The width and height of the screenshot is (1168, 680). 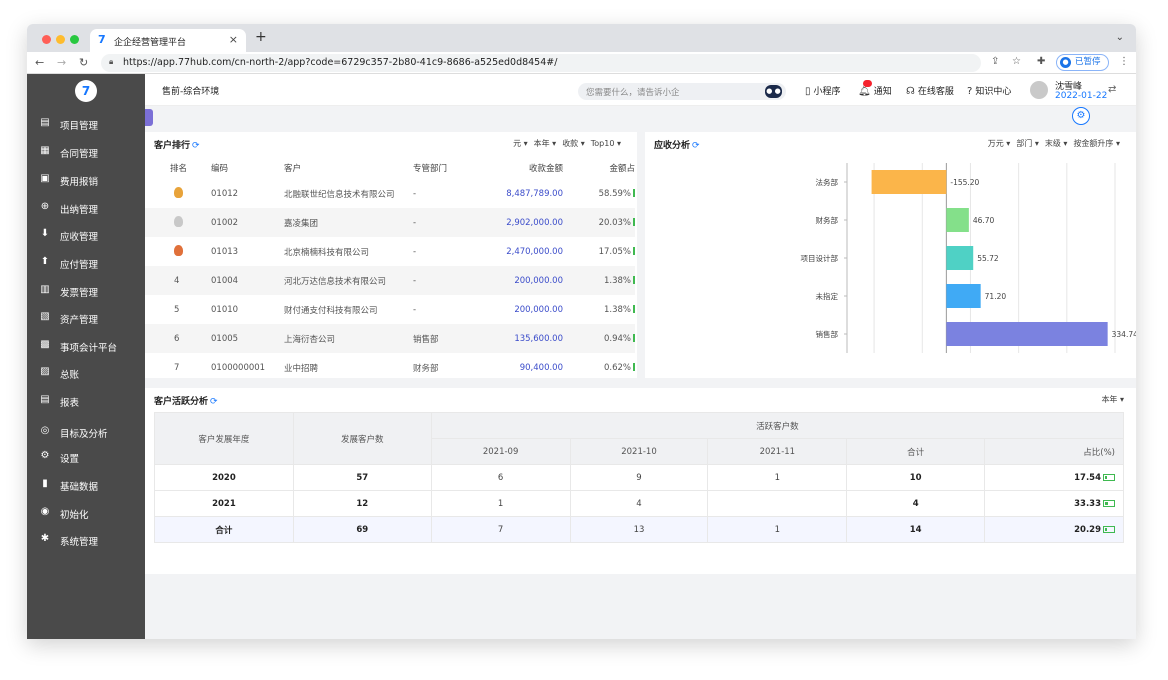 I want to click on percent-text: 58.59%, so click(x=614, y=193).